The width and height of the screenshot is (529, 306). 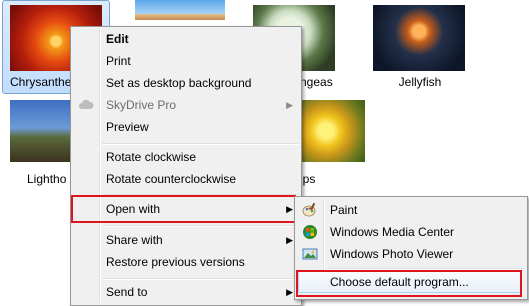 What do you see at coordinates (420, 82) in the screenshot?
I see `file-label: Jellyfish` at bounding box center [420, 82].